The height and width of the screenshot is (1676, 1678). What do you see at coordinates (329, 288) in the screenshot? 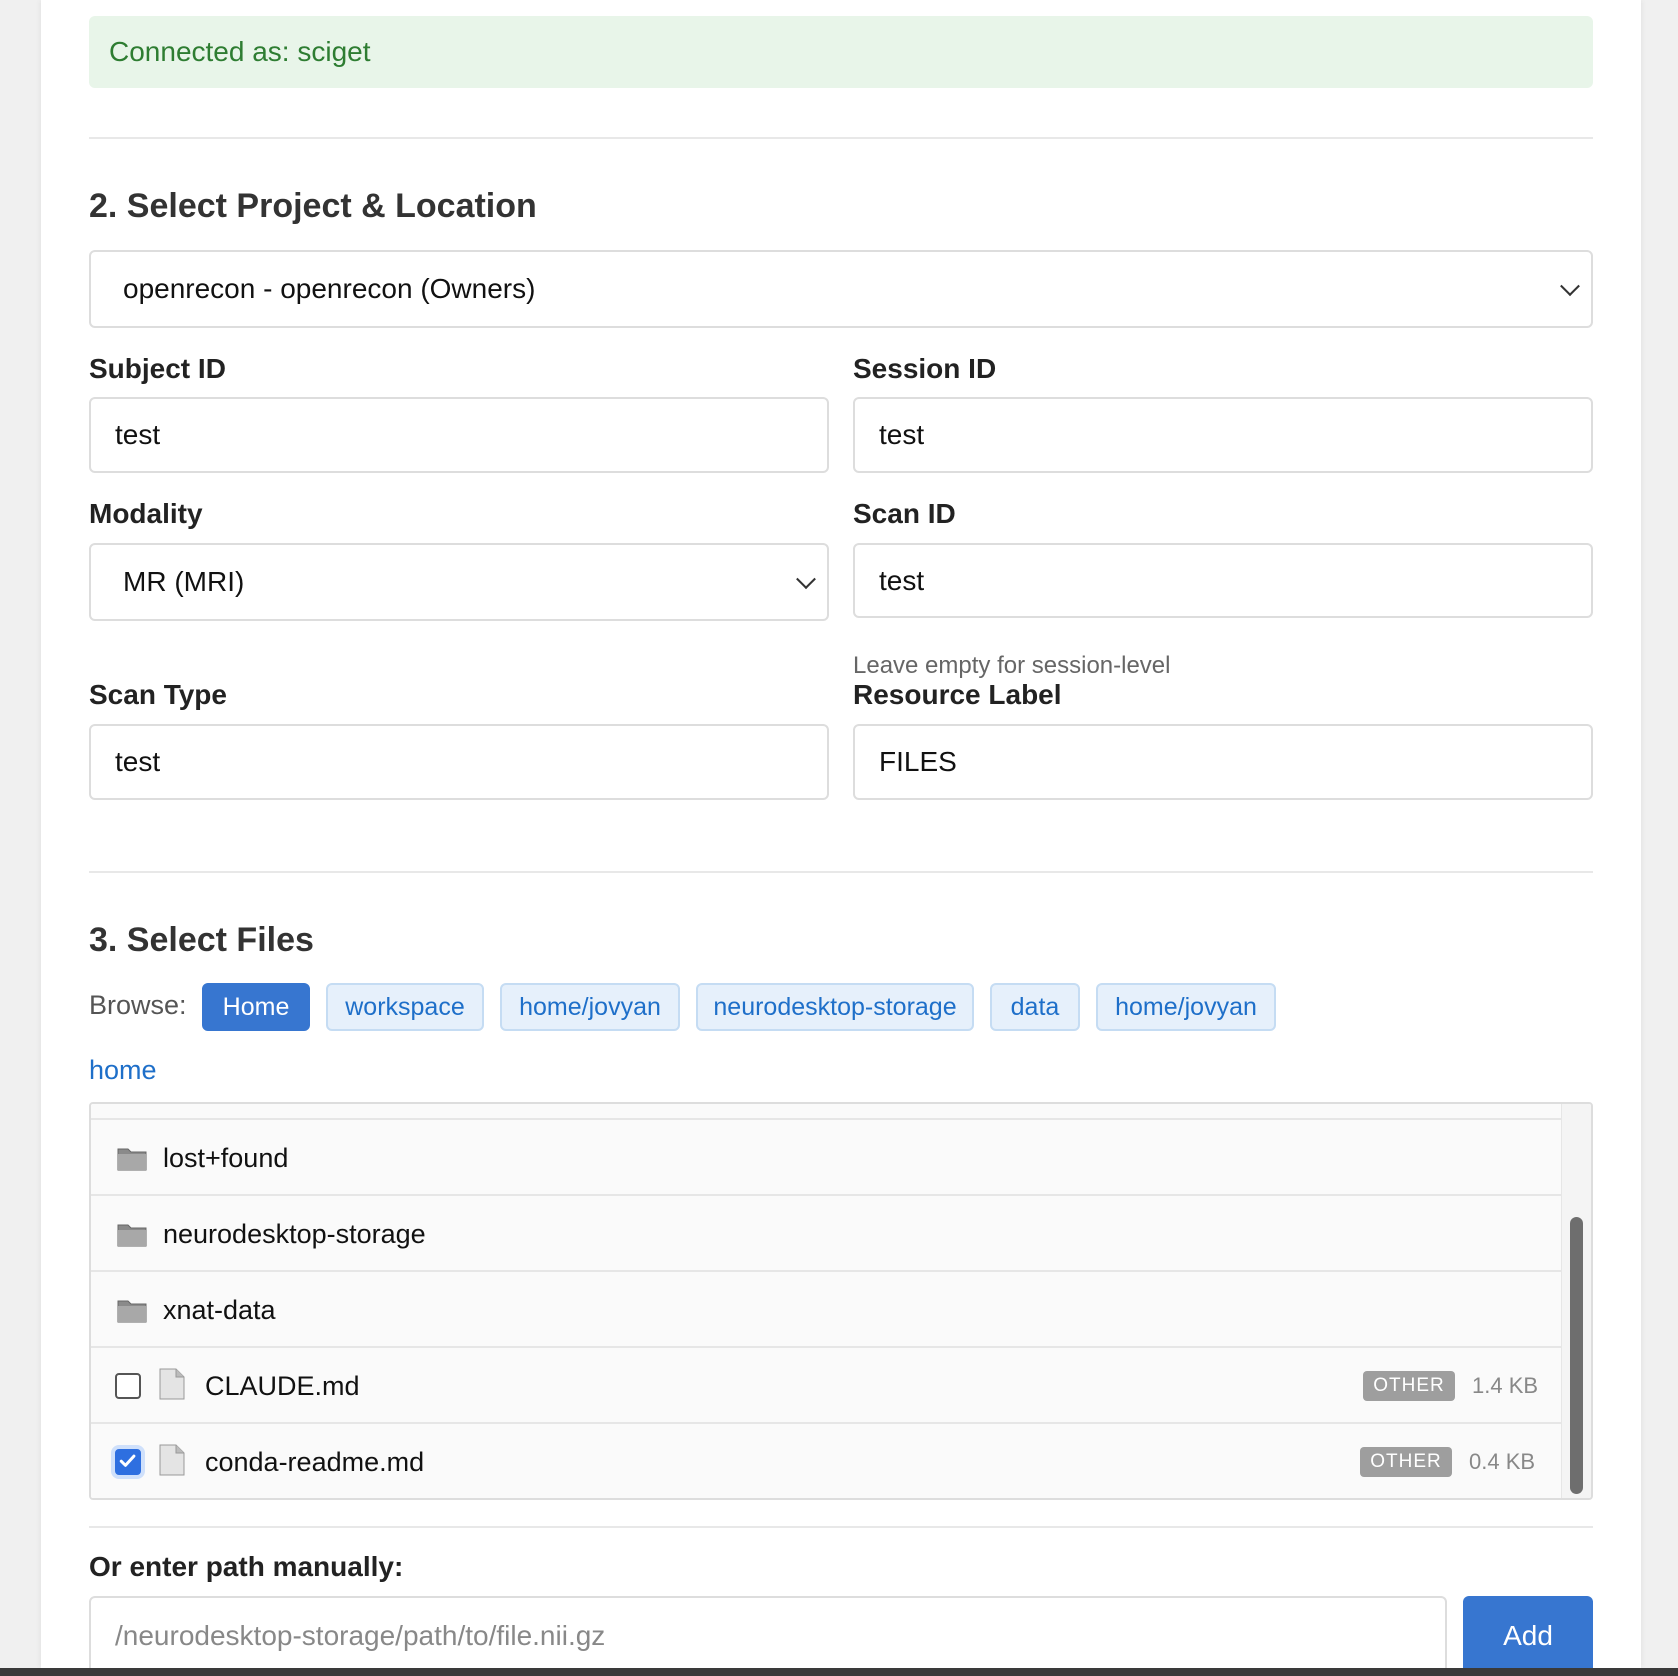
I see `project-select-value: openrecon - openrecon (Owners)` at bounding box center [329, 288].